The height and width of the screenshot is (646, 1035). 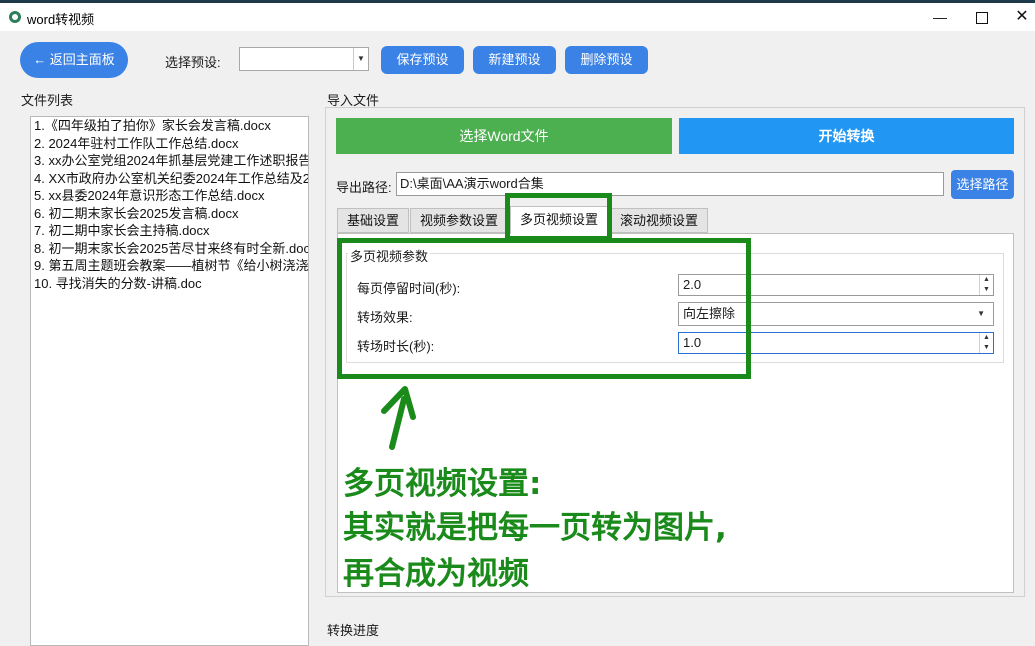 I want to click on annotation-arrow-icon, so click(x=398, y=418).